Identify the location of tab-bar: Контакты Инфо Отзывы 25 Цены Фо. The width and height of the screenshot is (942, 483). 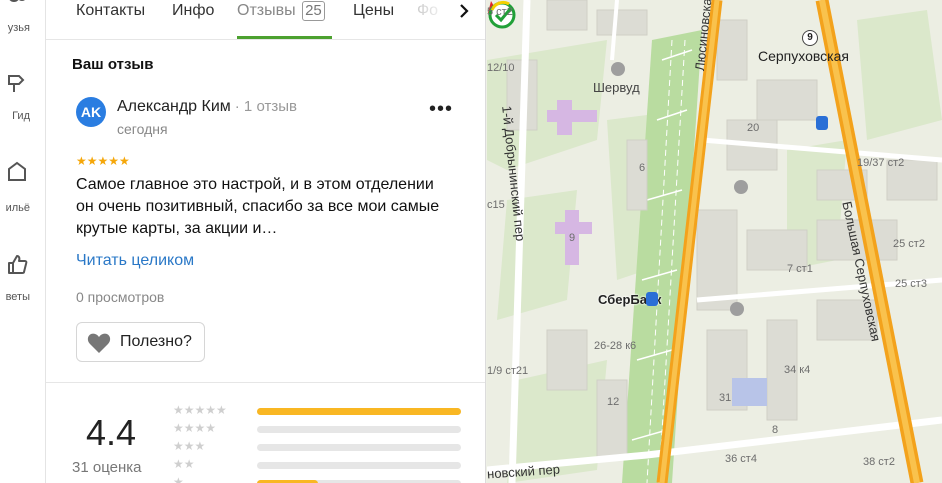
(265, 20).